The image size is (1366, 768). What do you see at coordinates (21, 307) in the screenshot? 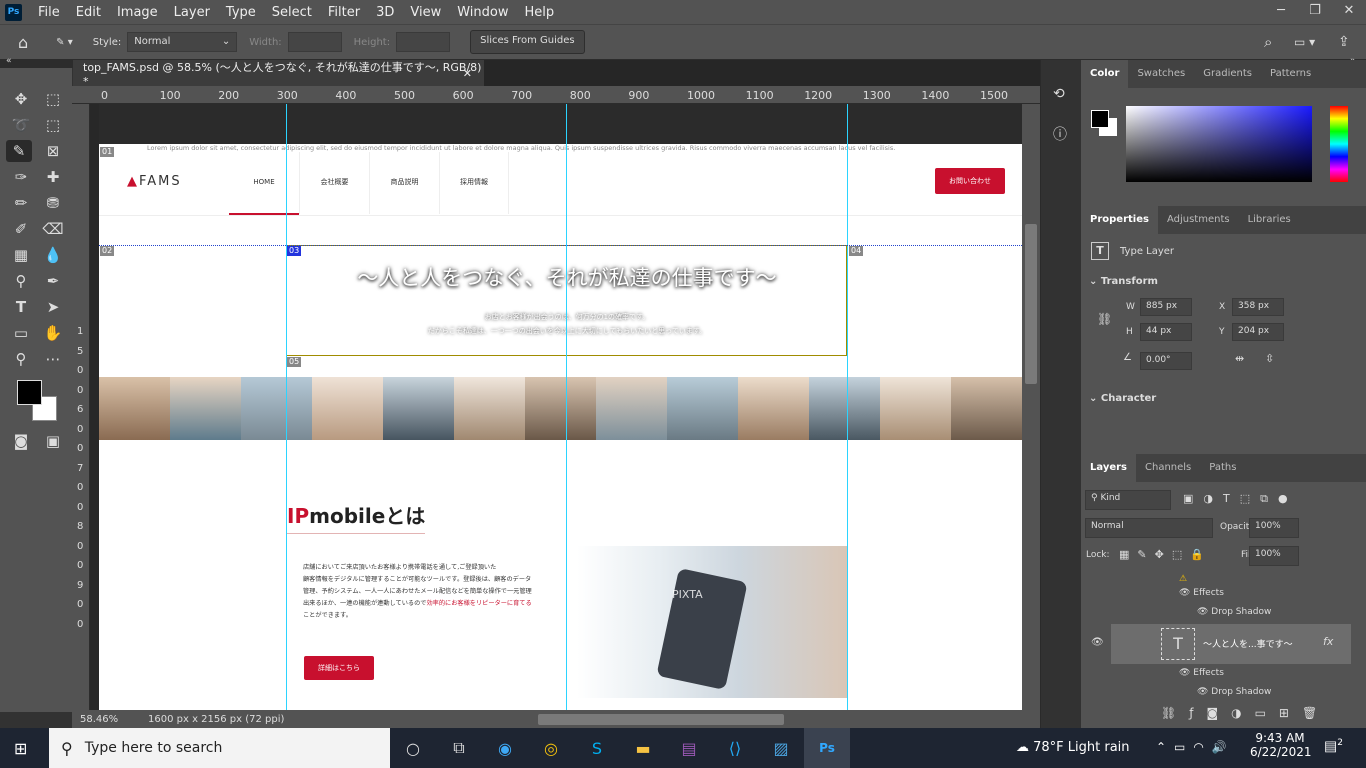
I see `type-tool-icon: T` at bounding box center [21, 307].